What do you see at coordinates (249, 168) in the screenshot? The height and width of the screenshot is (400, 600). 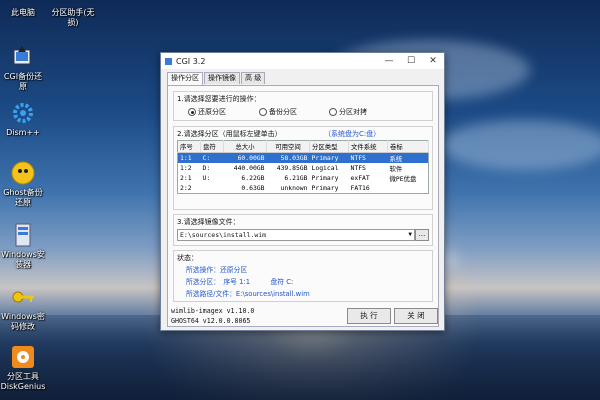 I see `cell-total-size: 440.00GB` at bounding box center [249, 168].